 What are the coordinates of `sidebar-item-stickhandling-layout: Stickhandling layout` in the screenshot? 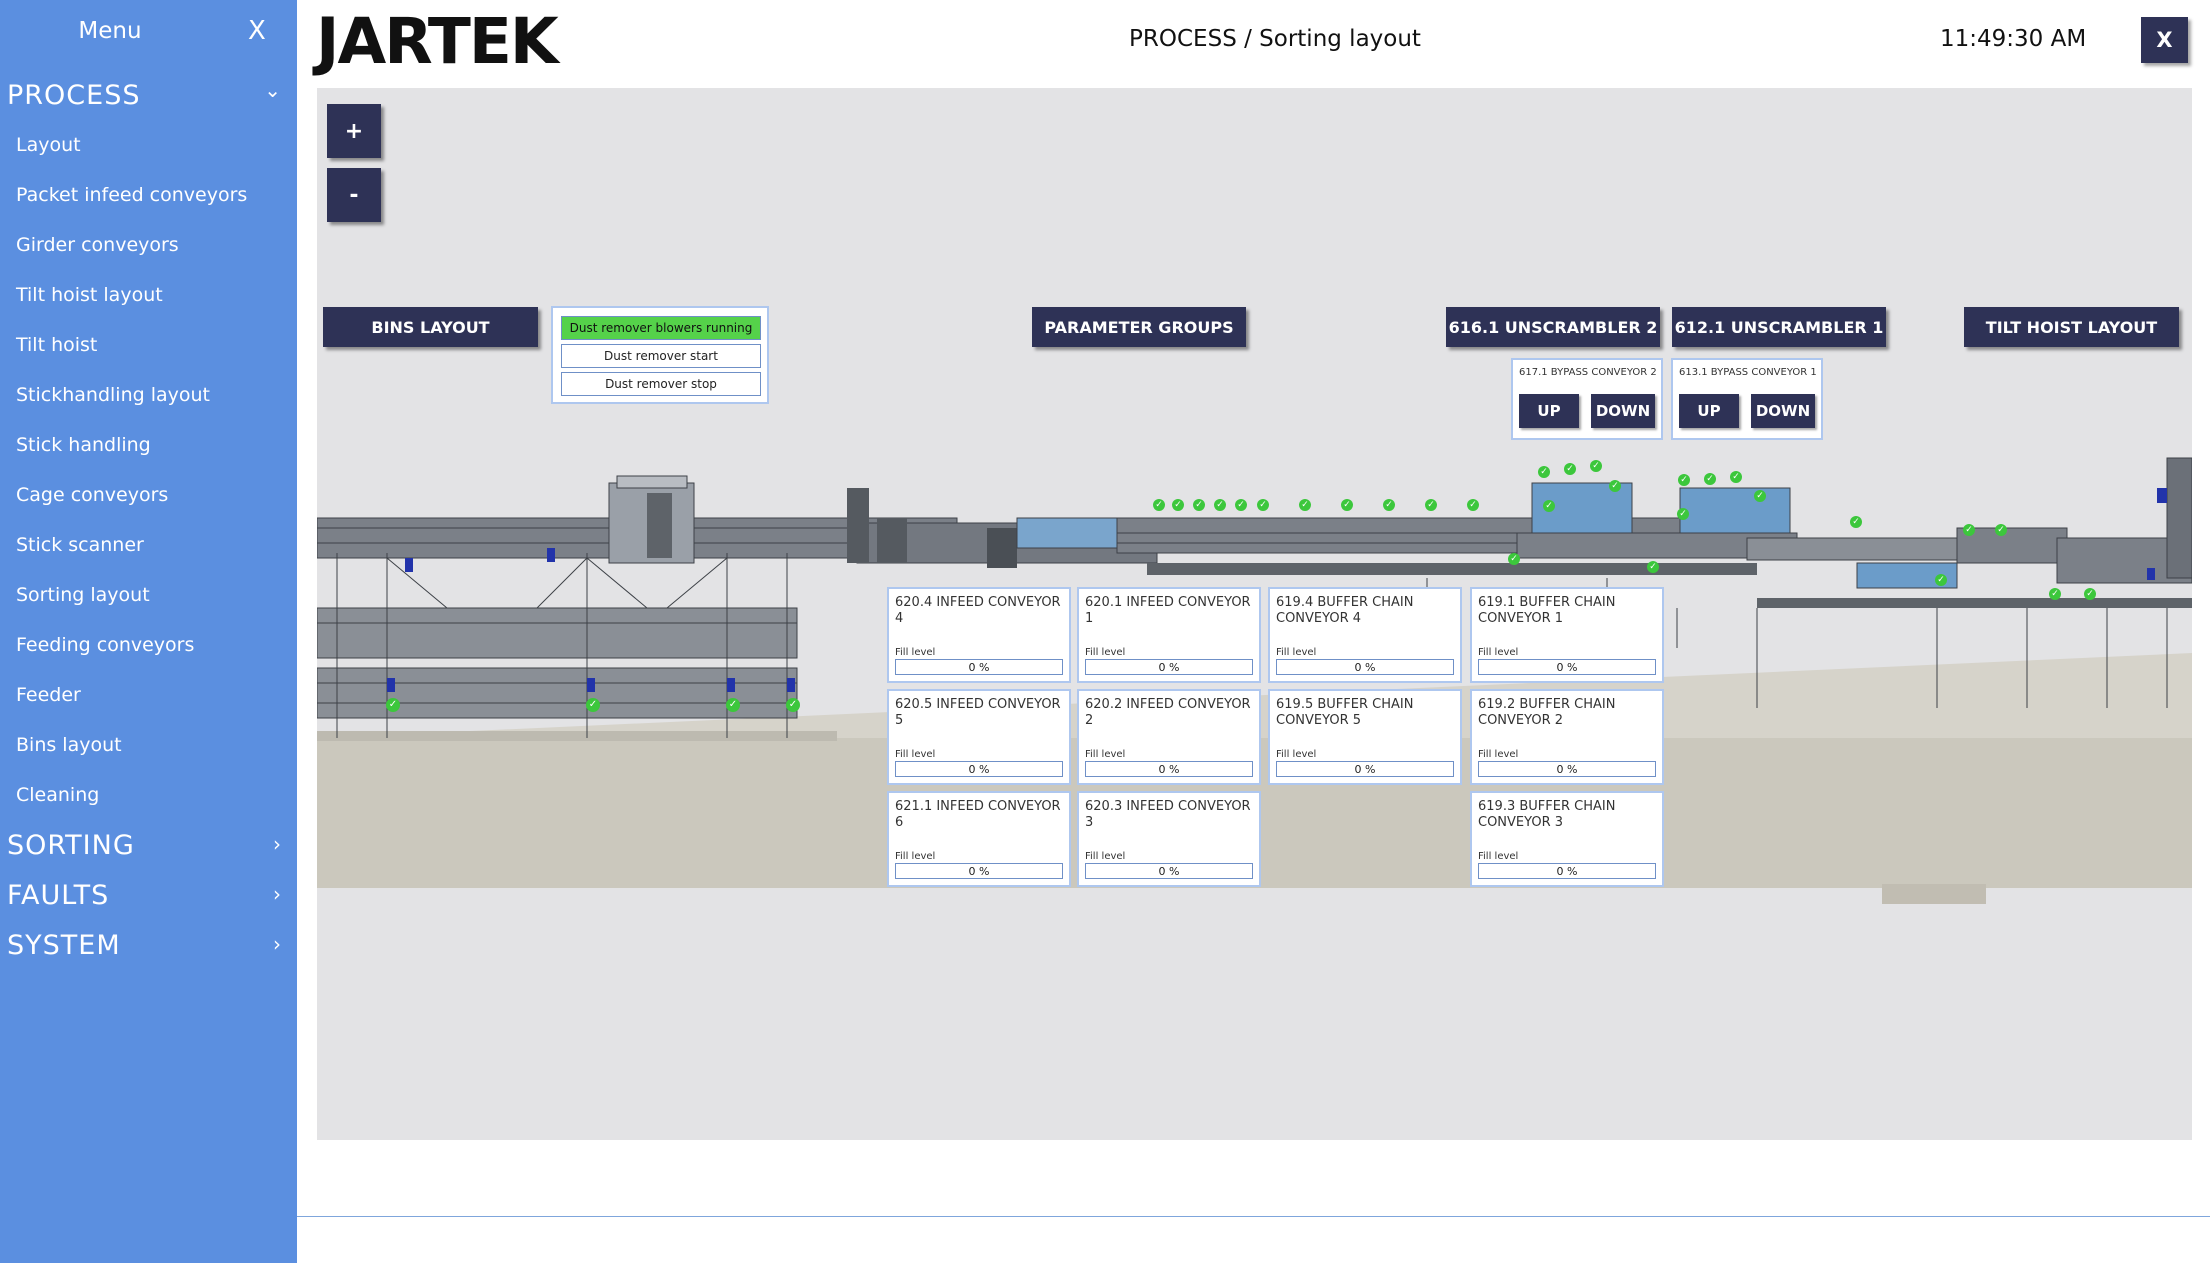 It's located at (113, 395).